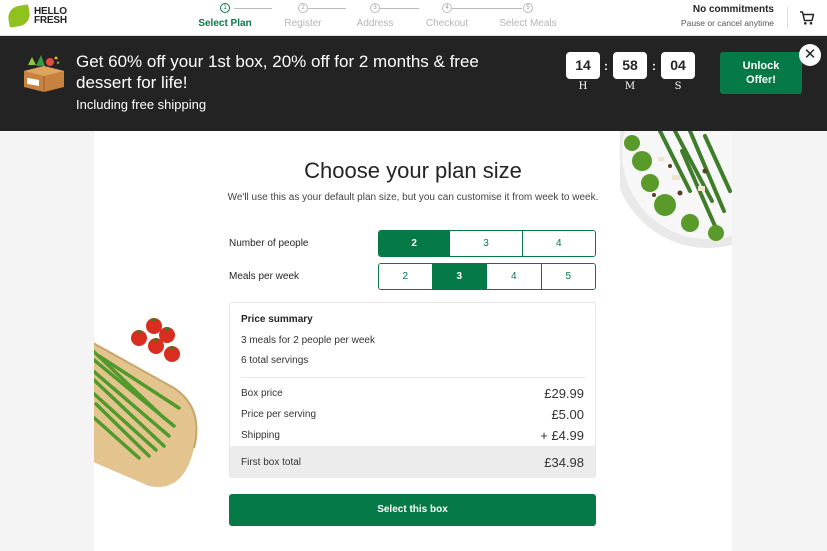 The image size is (827, 551). I want to click on step-label-select-plan: Select Plan, so click(224, 23).